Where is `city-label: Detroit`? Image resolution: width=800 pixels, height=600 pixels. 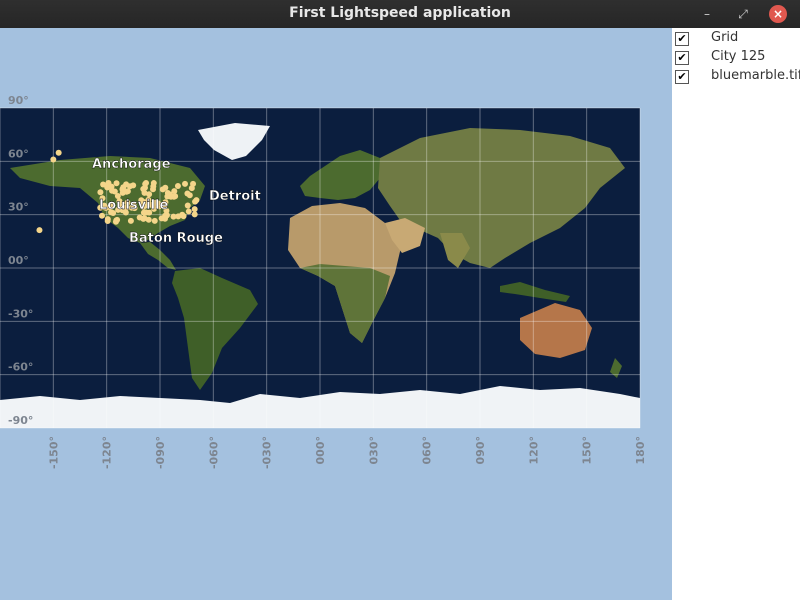
city-label: Detroit is located at coordinates (235, 196).